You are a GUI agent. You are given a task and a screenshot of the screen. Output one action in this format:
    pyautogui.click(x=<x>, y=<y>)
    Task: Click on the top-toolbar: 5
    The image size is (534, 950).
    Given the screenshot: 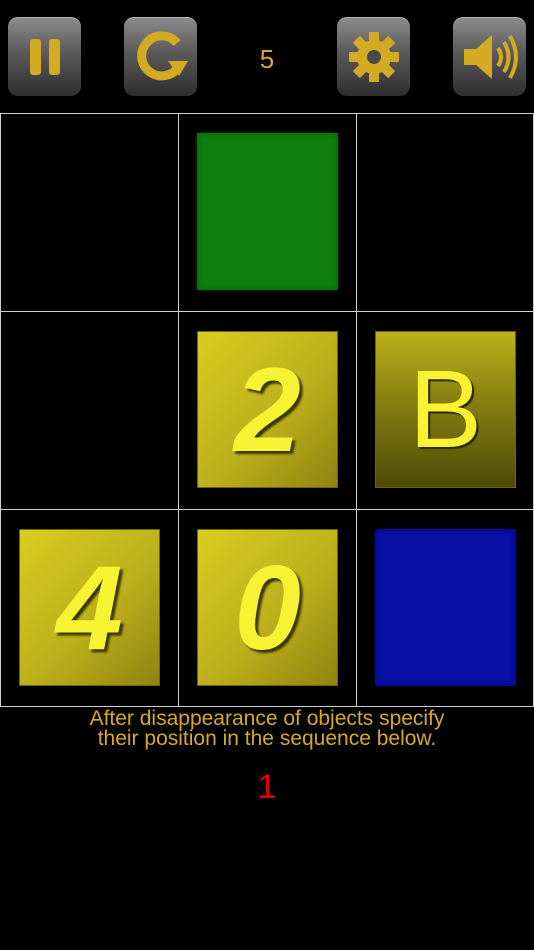 What is the action you would take?
    pyautogui.click(x=267, y=56)
    